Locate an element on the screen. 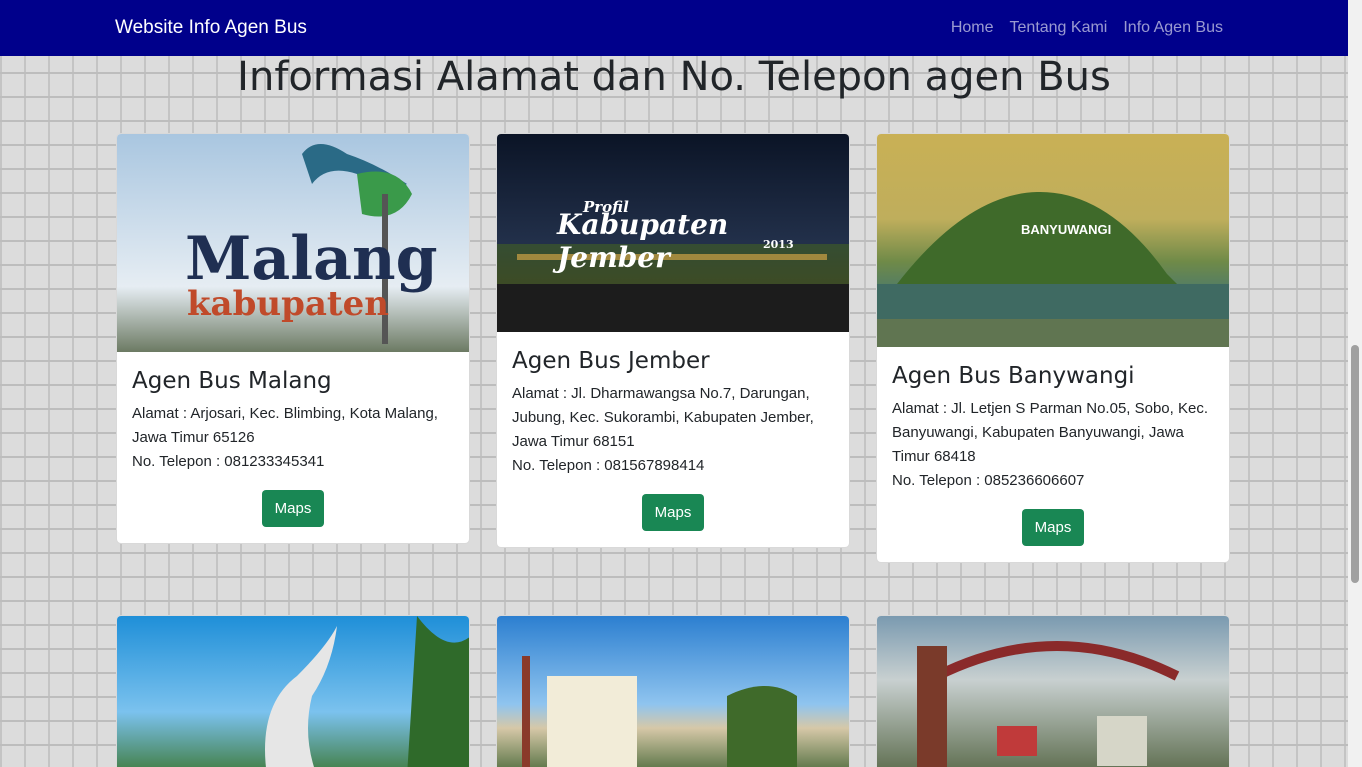 The height and width of the screenshot is (767, 1362). nav-about-link: Tentang Kami is located at coordinates (1059, 28).